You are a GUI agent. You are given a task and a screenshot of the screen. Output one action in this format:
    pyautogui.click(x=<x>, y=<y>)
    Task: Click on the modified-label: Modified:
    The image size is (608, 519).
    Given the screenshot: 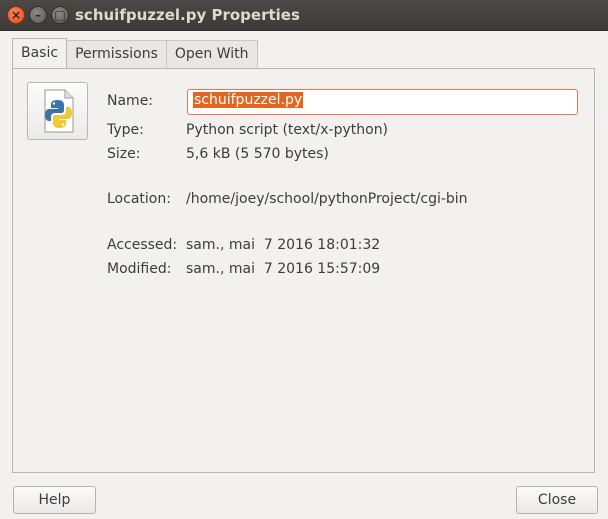 What is the action you would take?
    pyautogui.click(x=139, y=269)
    